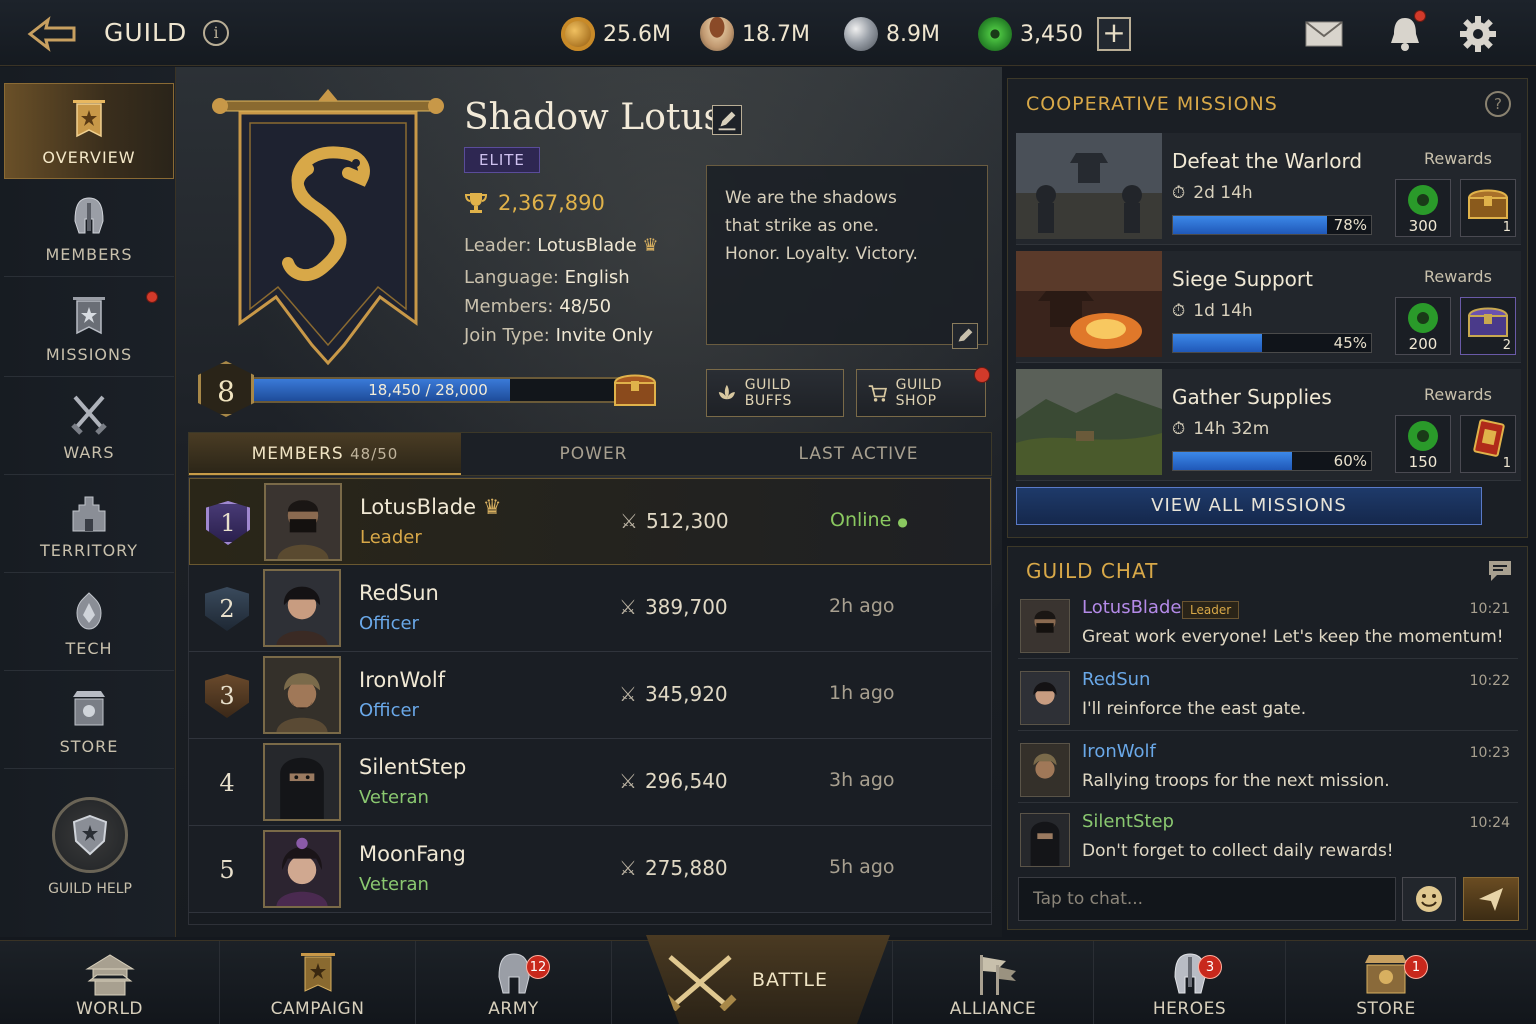  What do you see at coordinates (399, 593) in the screenshot?
I see `member-name: RedSun` at bounding box center [399, 593].